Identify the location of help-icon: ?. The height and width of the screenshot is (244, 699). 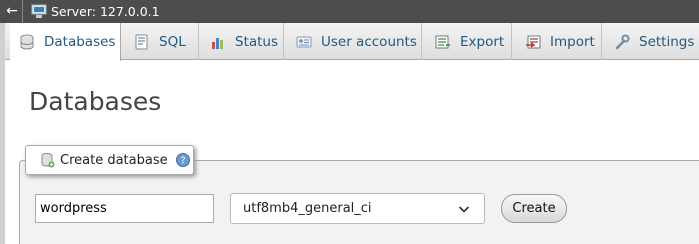
(182, 160).